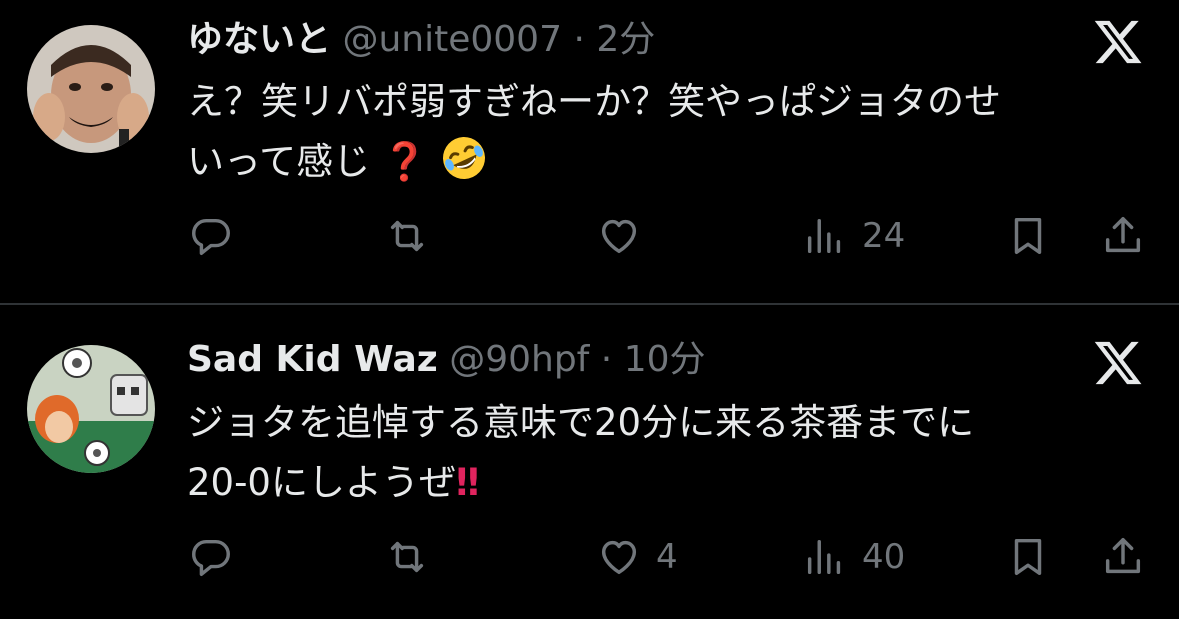 Image resolution: width=1179 pixels, height=619 pixels. Describe the element at coordinates (279, 161) in the screenshot. I see `tweet-text-line: いって感じ` at that location.